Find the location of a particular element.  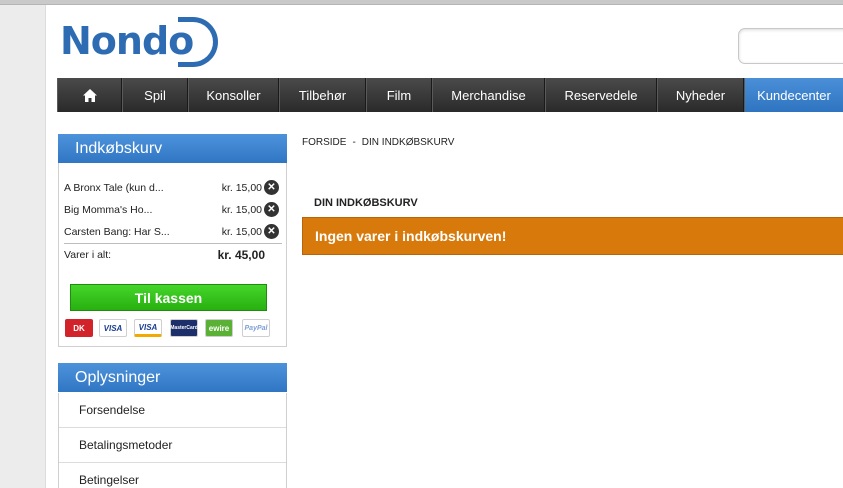

logo: Nondo is located at coordinates (139, 42).